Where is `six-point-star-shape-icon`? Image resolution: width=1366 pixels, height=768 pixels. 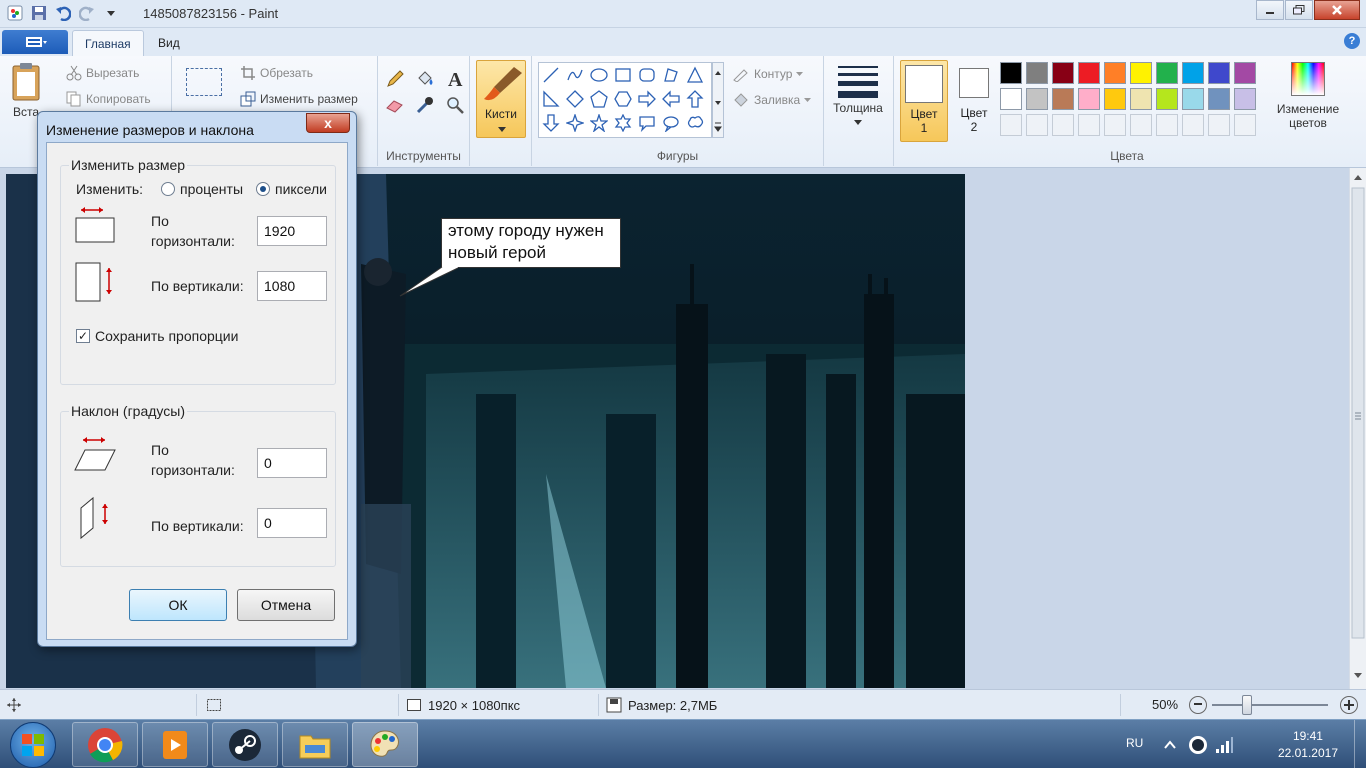
six-point-star-shape-icon is located at coordinates (623, 123).